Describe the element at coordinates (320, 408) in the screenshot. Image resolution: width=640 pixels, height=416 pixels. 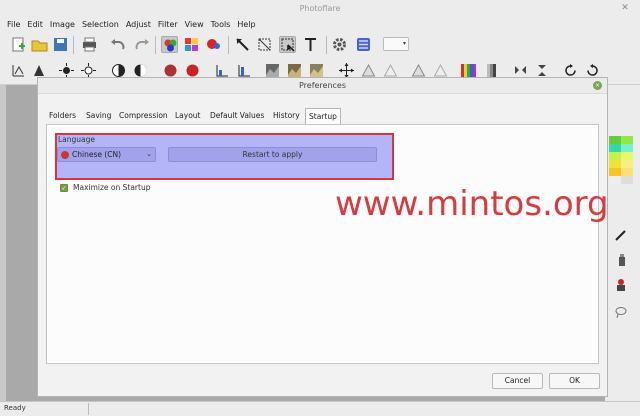
I see `status-bar: Ready` at that location.